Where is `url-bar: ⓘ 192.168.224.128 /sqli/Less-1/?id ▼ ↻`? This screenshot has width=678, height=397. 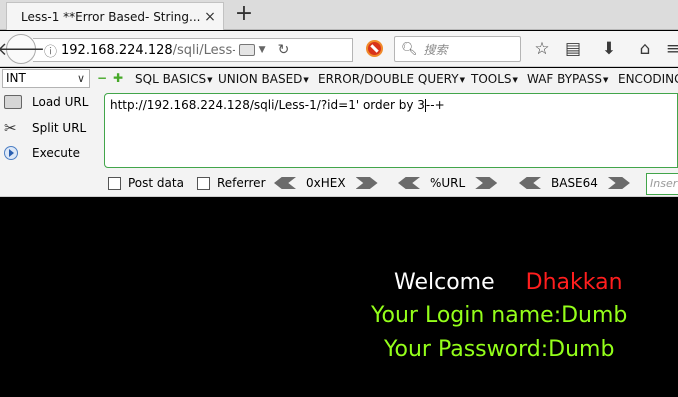 url-bar: ⓘ 192.168.224.128 /sqli/Less-1/?id ▼ ↻ is located at coordinates (193, 50).